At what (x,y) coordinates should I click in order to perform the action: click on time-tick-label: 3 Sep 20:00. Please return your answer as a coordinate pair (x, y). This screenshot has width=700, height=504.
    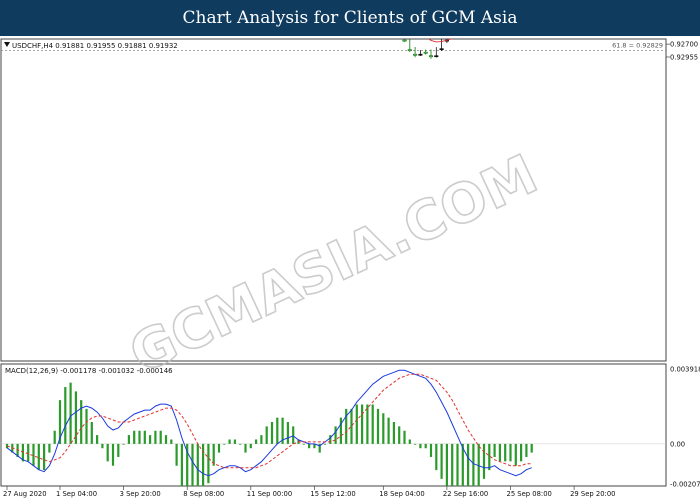
    Looking at the image, I should click on (140, 494).